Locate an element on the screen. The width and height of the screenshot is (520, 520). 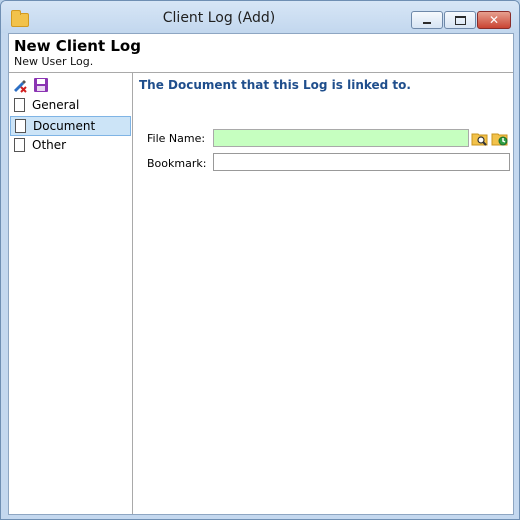
page-subtitle: New User Log. is located at coordinates (54, 61).